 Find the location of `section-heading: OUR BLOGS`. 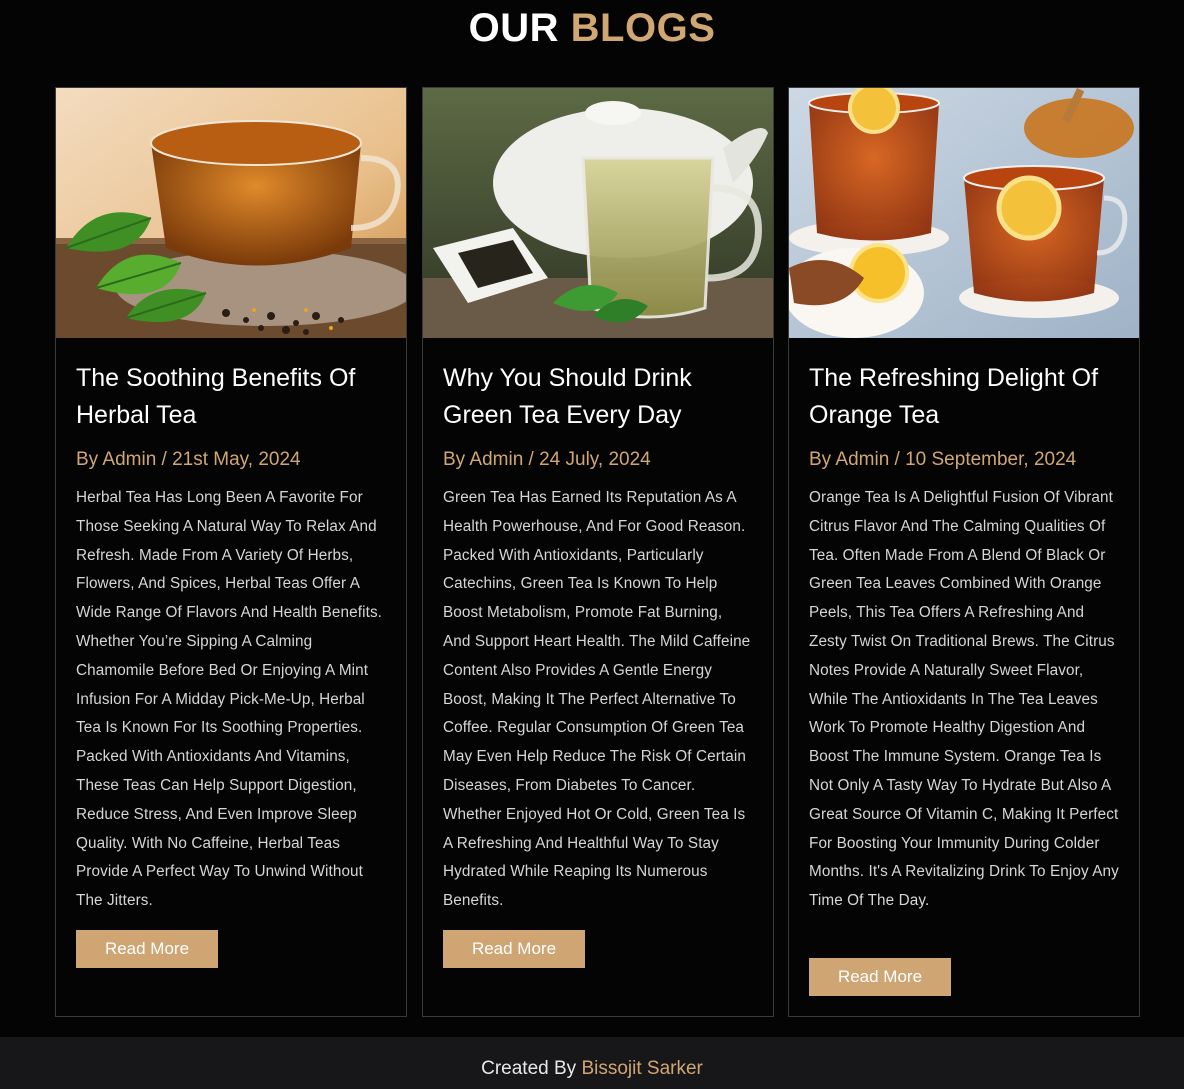

section-heading: OUR BLOGS is located at coordinates (592, 28).